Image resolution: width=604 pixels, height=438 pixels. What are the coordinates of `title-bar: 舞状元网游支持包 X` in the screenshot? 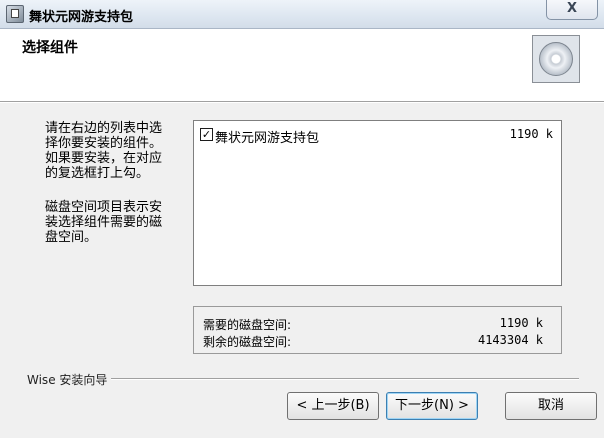 It's located at (302, 14).